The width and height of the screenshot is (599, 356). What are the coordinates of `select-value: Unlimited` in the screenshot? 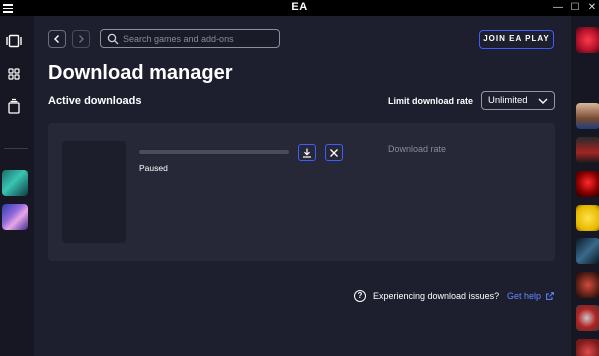 It's located at (508, 100).